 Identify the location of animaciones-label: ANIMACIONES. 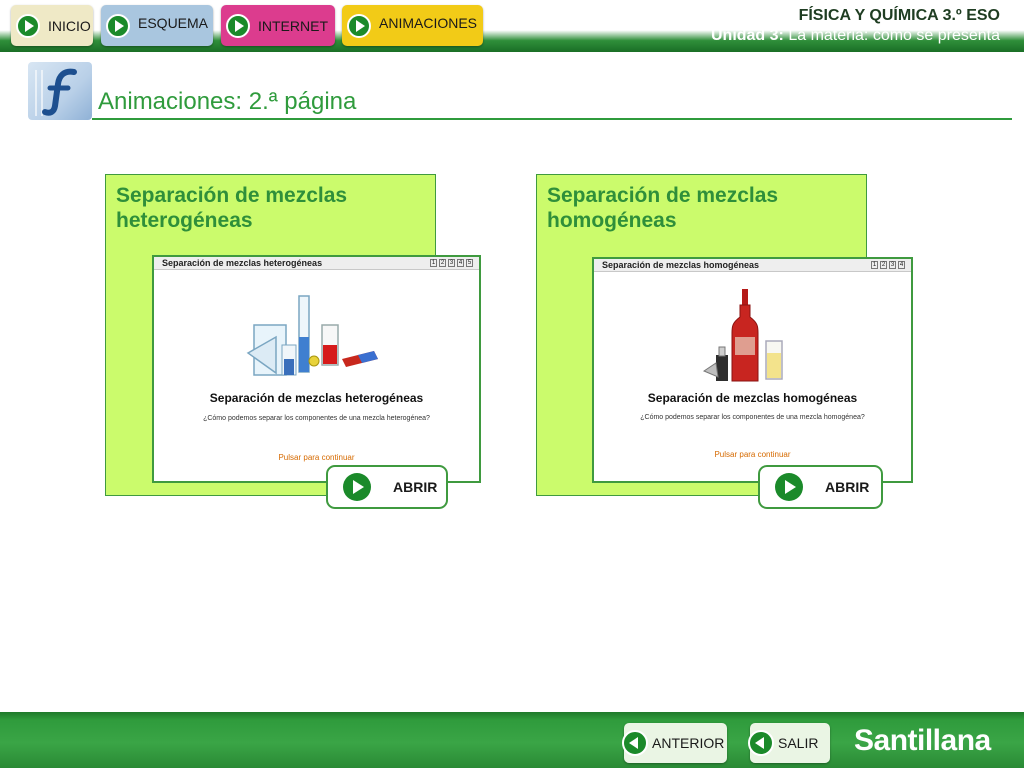
(428, 22).